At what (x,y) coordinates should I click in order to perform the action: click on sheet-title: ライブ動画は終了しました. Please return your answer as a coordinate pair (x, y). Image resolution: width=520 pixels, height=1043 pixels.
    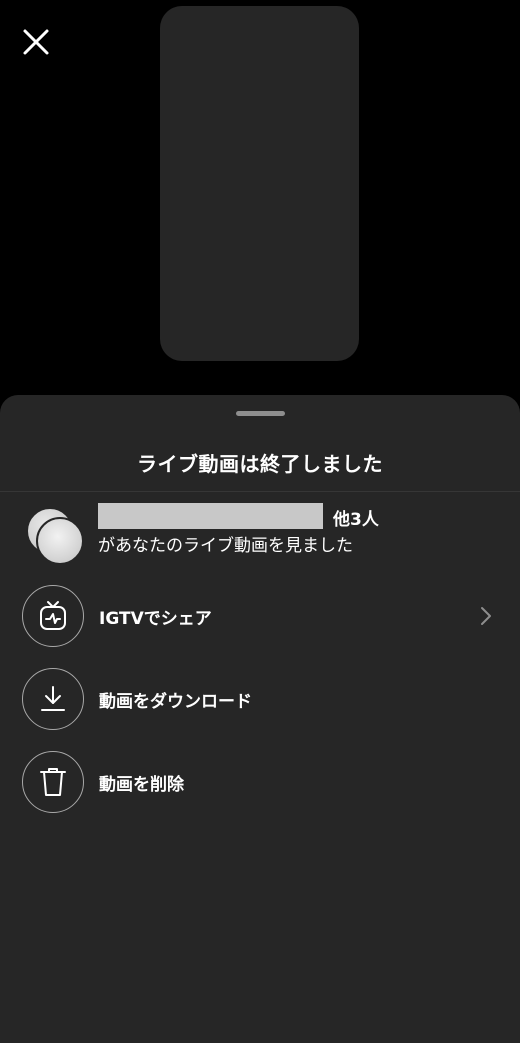
    Looking at the image, I should click on (260, 464).